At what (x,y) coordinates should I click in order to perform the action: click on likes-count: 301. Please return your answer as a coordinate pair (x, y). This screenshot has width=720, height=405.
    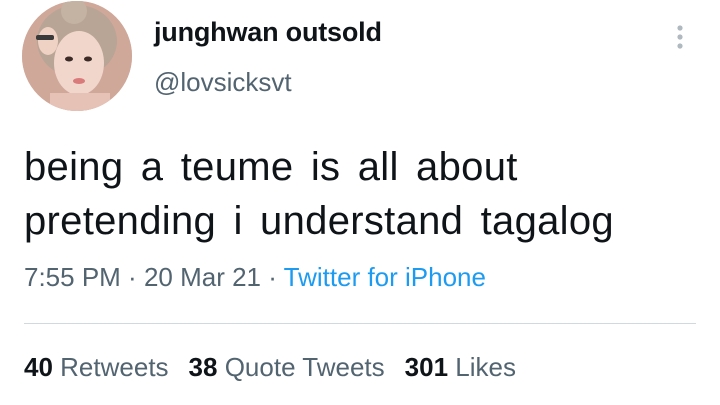
    Looking at the image, I should click on (426, 367).